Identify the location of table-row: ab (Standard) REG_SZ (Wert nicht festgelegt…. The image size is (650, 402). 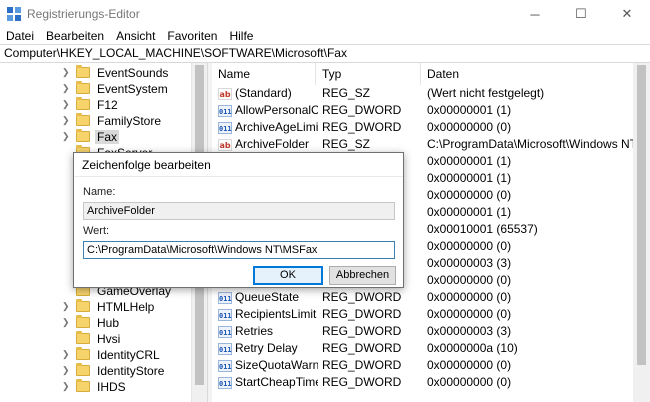
(422, 93).